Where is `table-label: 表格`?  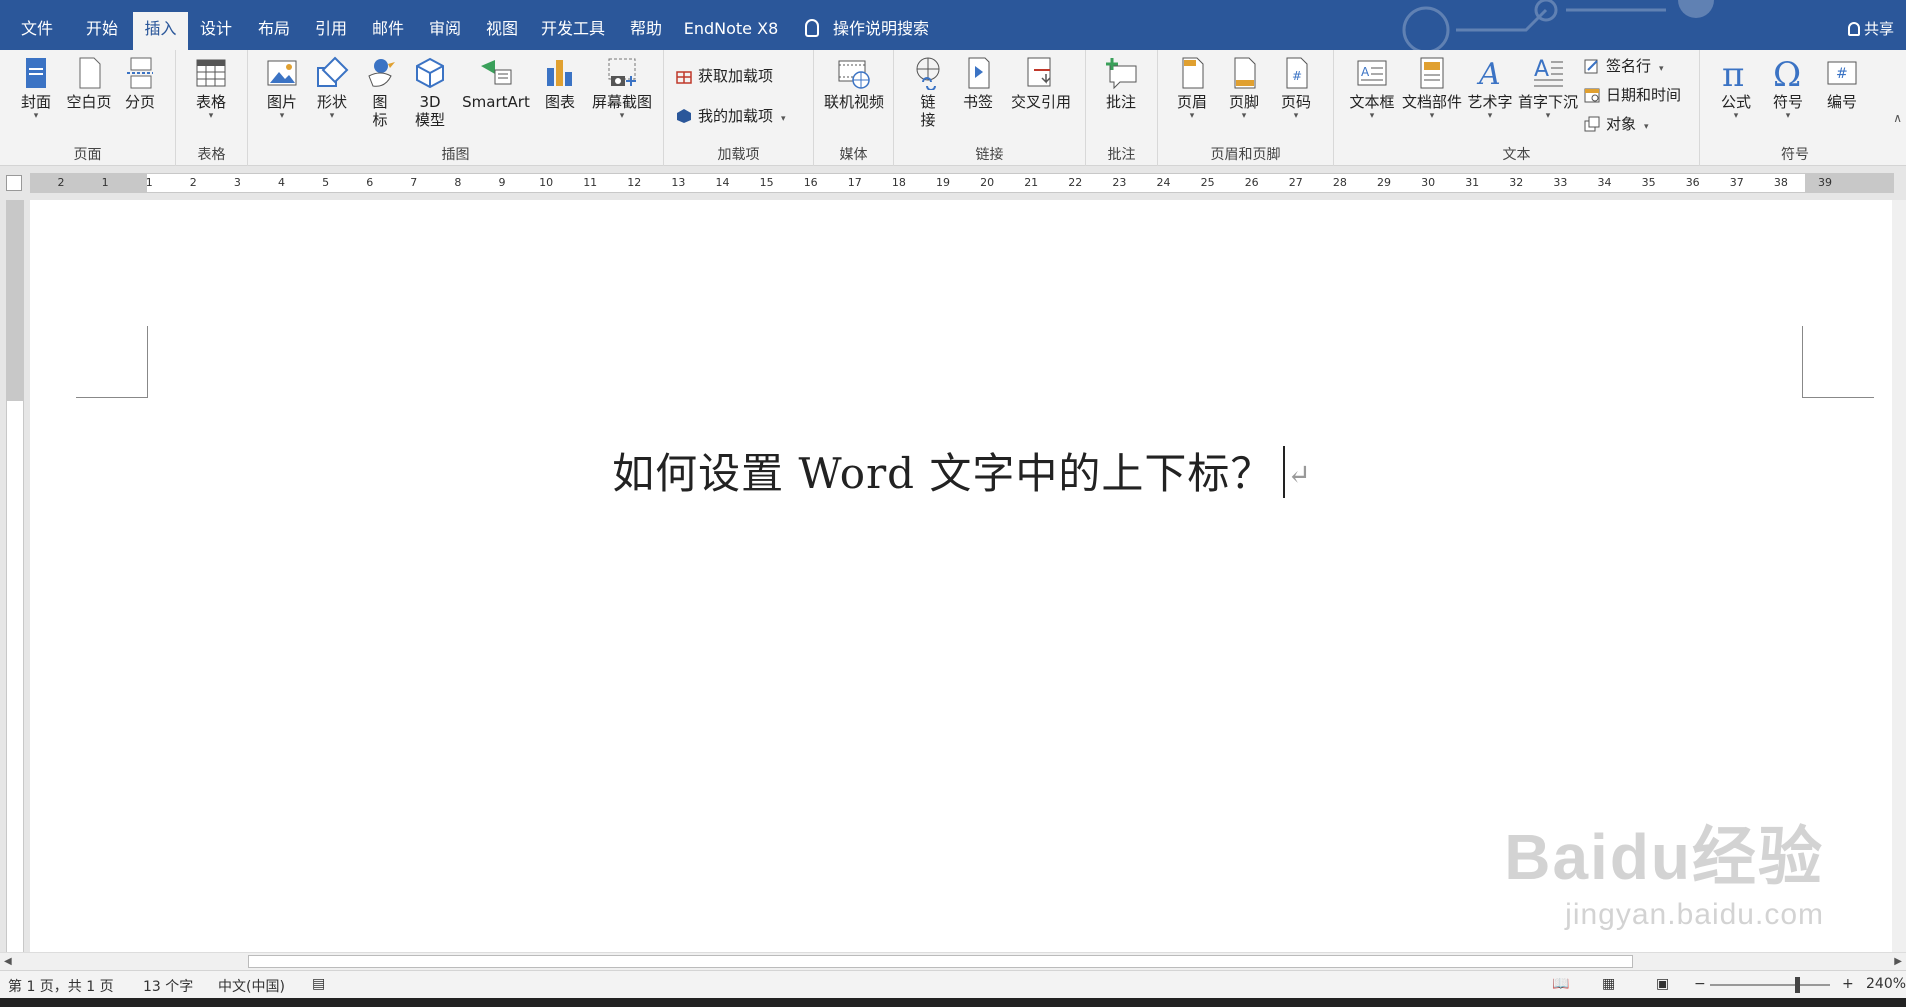 table-label: 表格 is located at coordinates (210, 102).